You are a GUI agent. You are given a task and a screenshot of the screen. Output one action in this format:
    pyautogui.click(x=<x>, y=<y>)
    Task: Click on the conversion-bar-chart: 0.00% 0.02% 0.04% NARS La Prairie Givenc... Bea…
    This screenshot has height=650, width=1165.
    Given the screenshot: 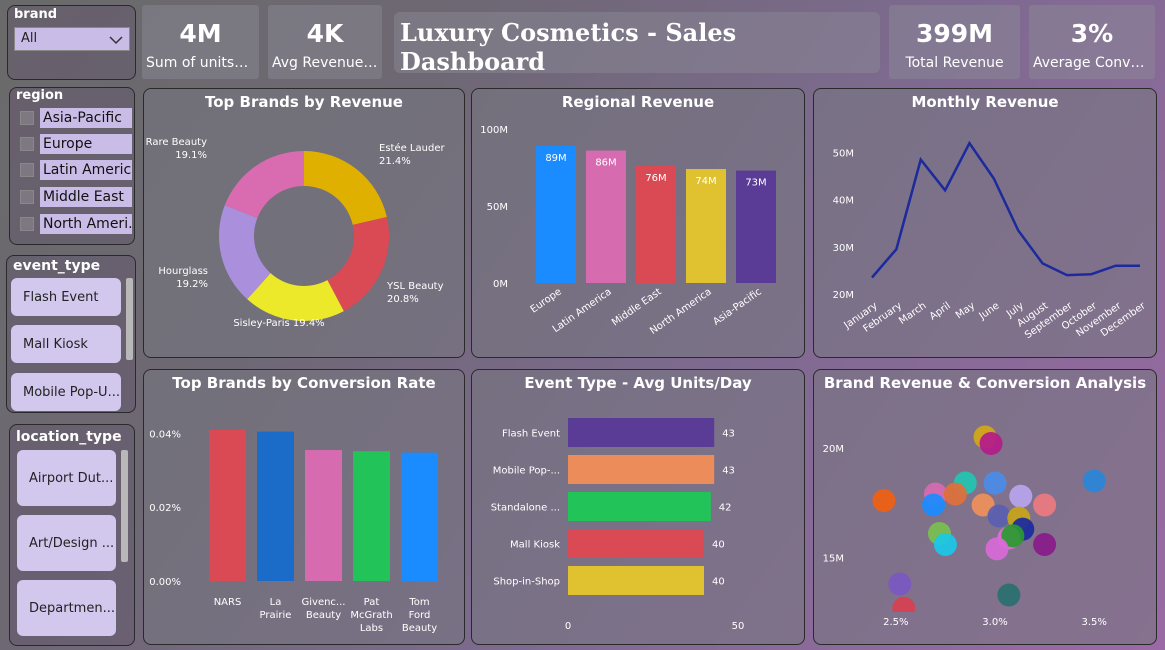 What is the action you would take?
    pyautogui.click(x=293, y=531)
    